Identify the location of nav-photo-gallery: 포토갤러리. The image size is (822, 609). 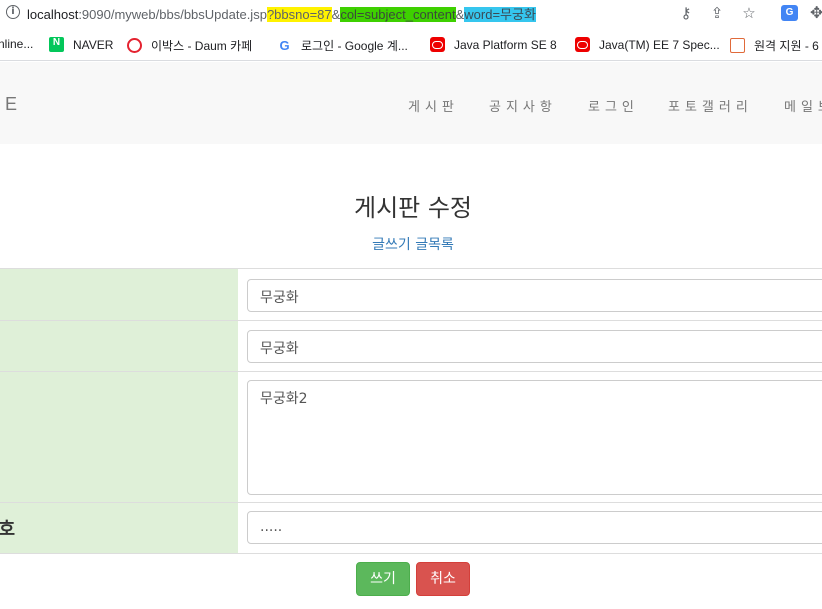
(710, 105).